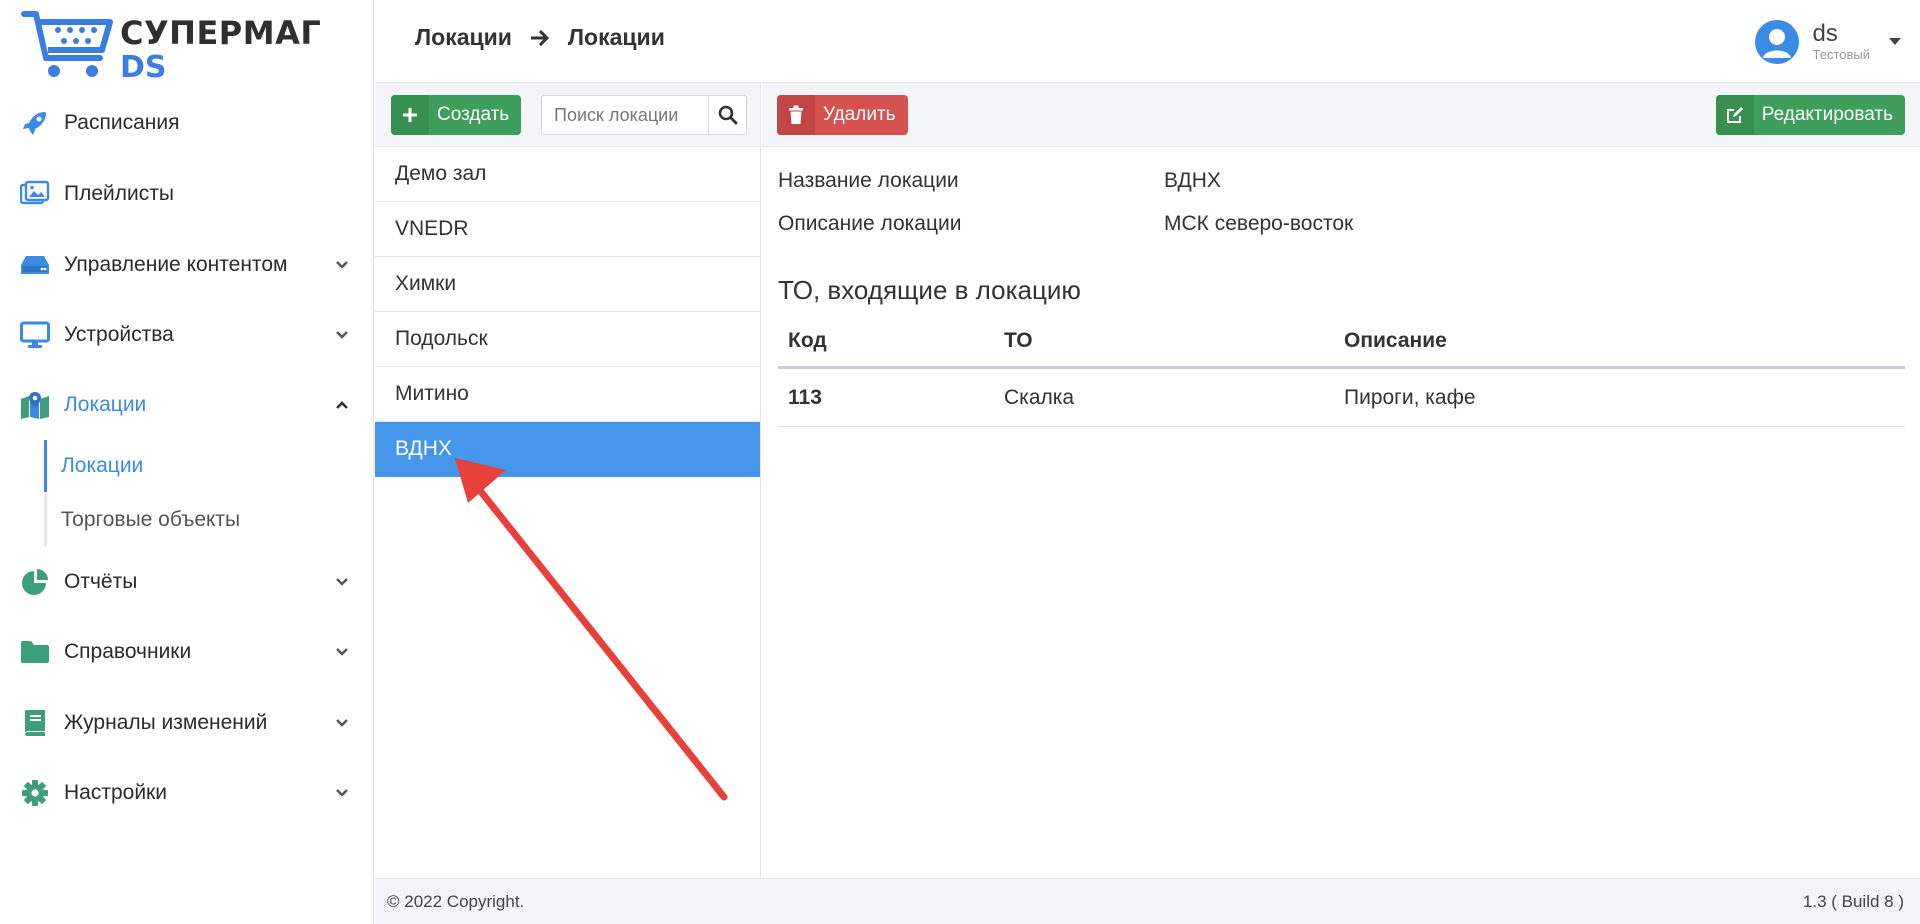 Image resolution: width=1920 pixels, height=924 pixels. I want to click on retail-objects-table: Код ТО Описание 113 Скалка Пироги, кафе, so click(1341, 371).